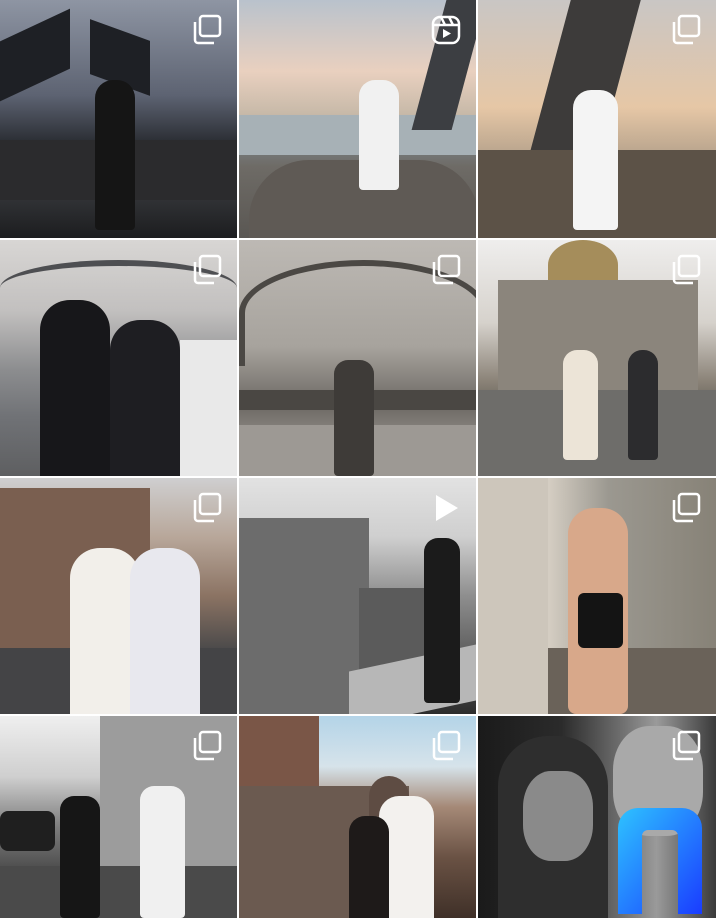 This screenshot has width=716, height=920. Describe the element at coordinates (660, 861) in the screenshot. I see `brand-logo-icon` at that location.